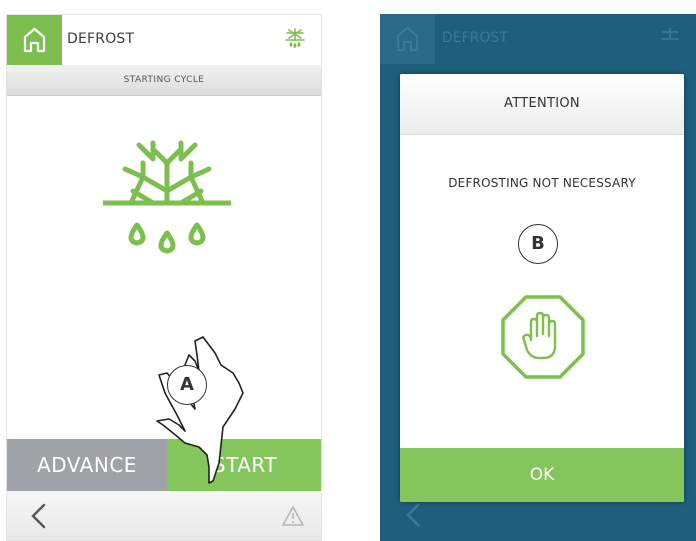  I want to click on footer-bar, so click(164, 515).